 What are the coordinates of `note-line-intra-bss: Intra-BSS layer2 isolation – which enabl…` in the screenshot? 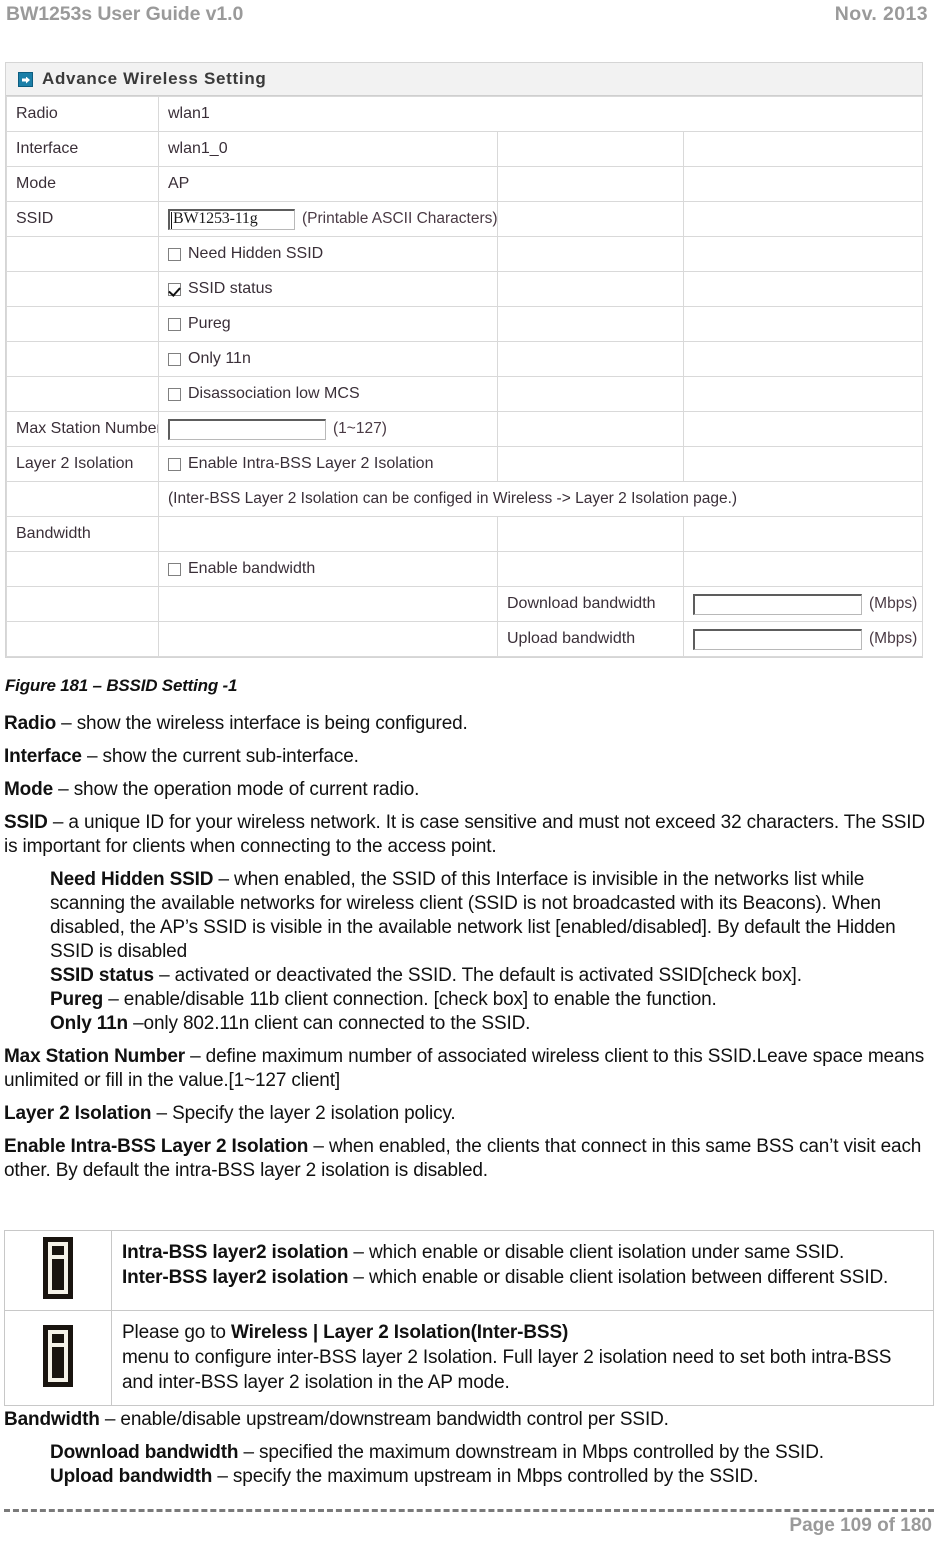 It's located at (522, 1252).